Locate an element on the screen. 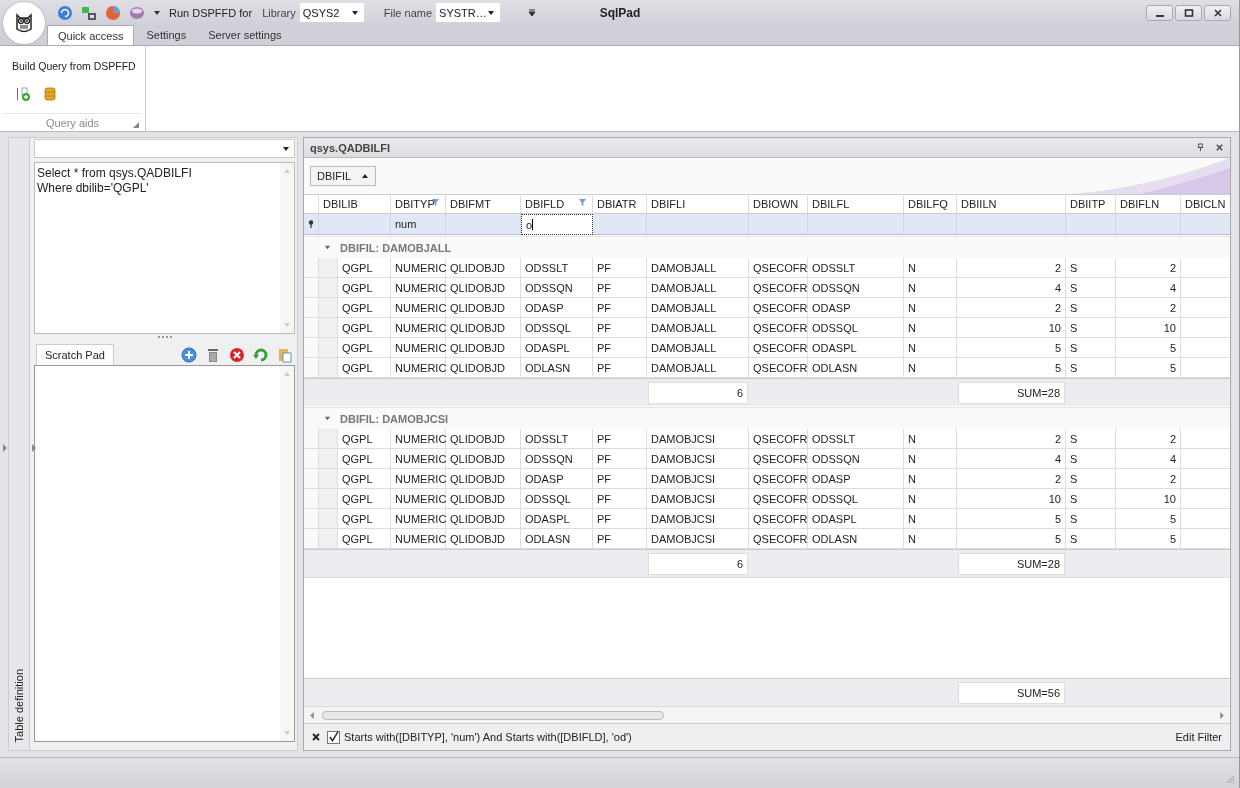 Image resolution: width=1240 pixels, height=788 pixels. filter-cell: num is located at coordinates (418, 224).